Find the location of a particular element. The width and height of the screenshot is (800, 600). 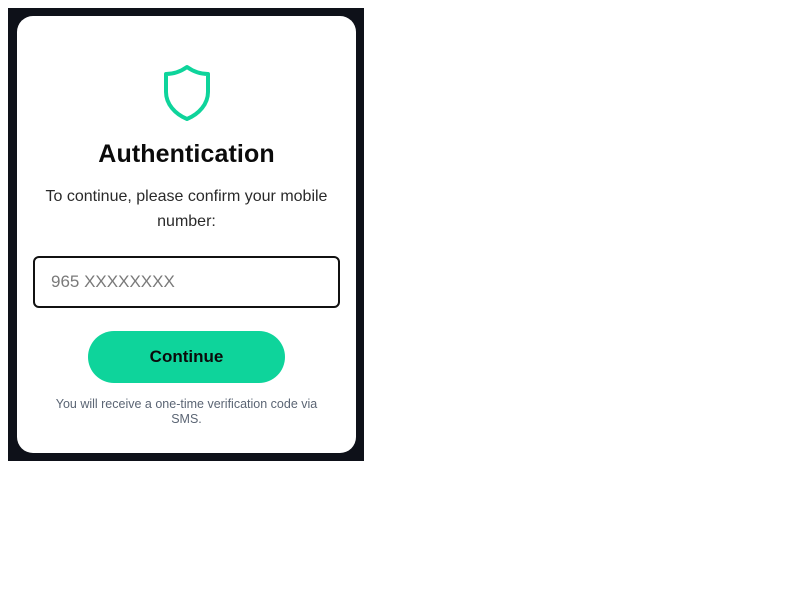

phone-number-input is located at coordinates (186, 282).